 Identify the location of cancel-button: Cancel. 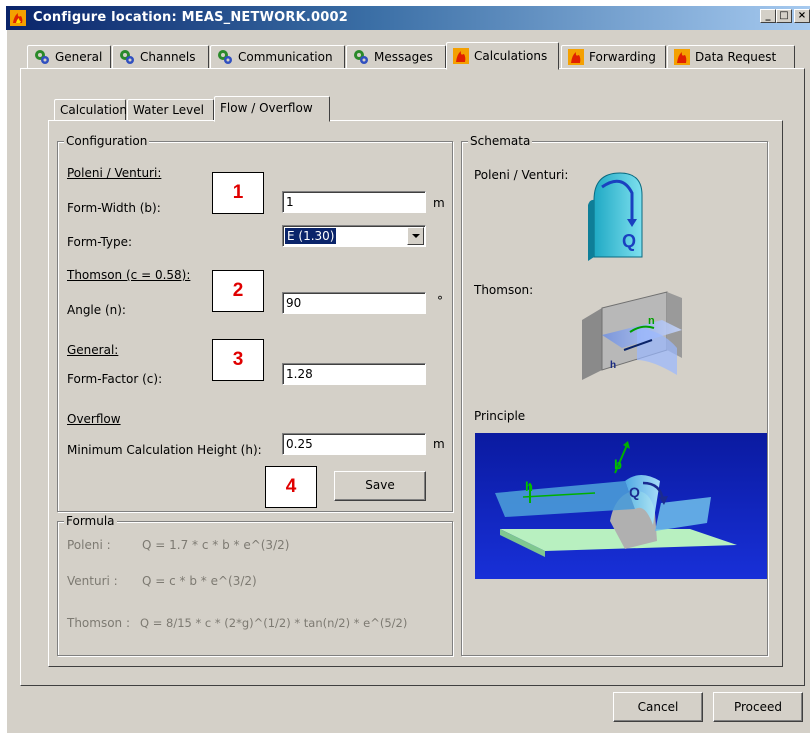
(658, 707).